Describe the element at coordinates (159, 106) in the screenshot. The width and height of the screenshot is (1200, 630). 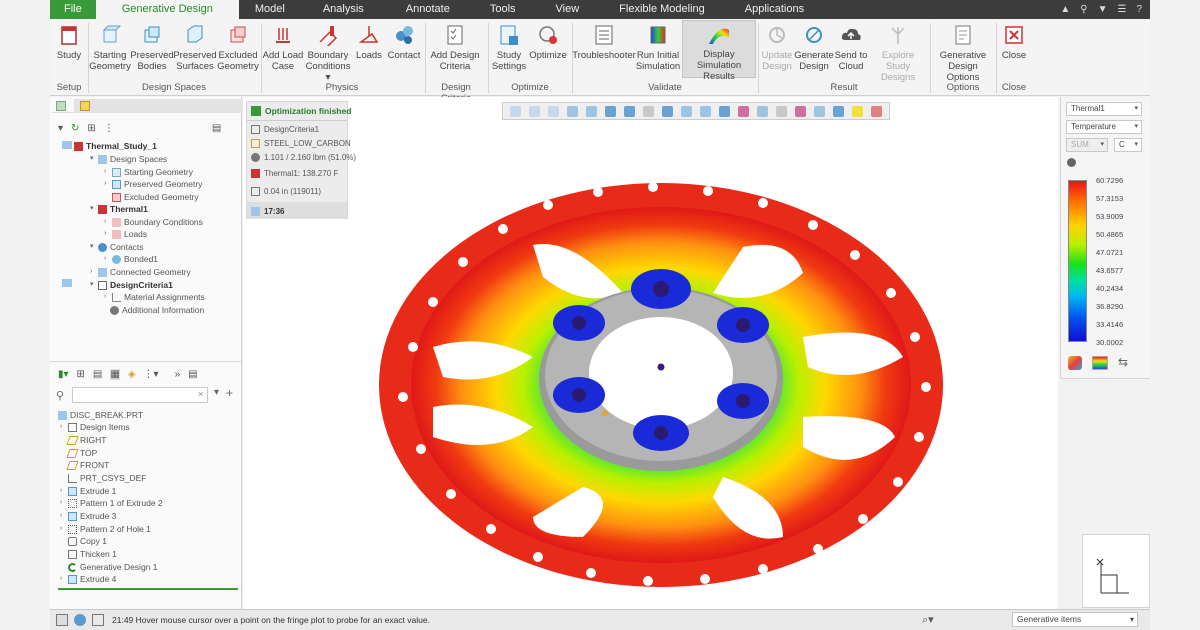
I see `model-tree-tab` at that location.